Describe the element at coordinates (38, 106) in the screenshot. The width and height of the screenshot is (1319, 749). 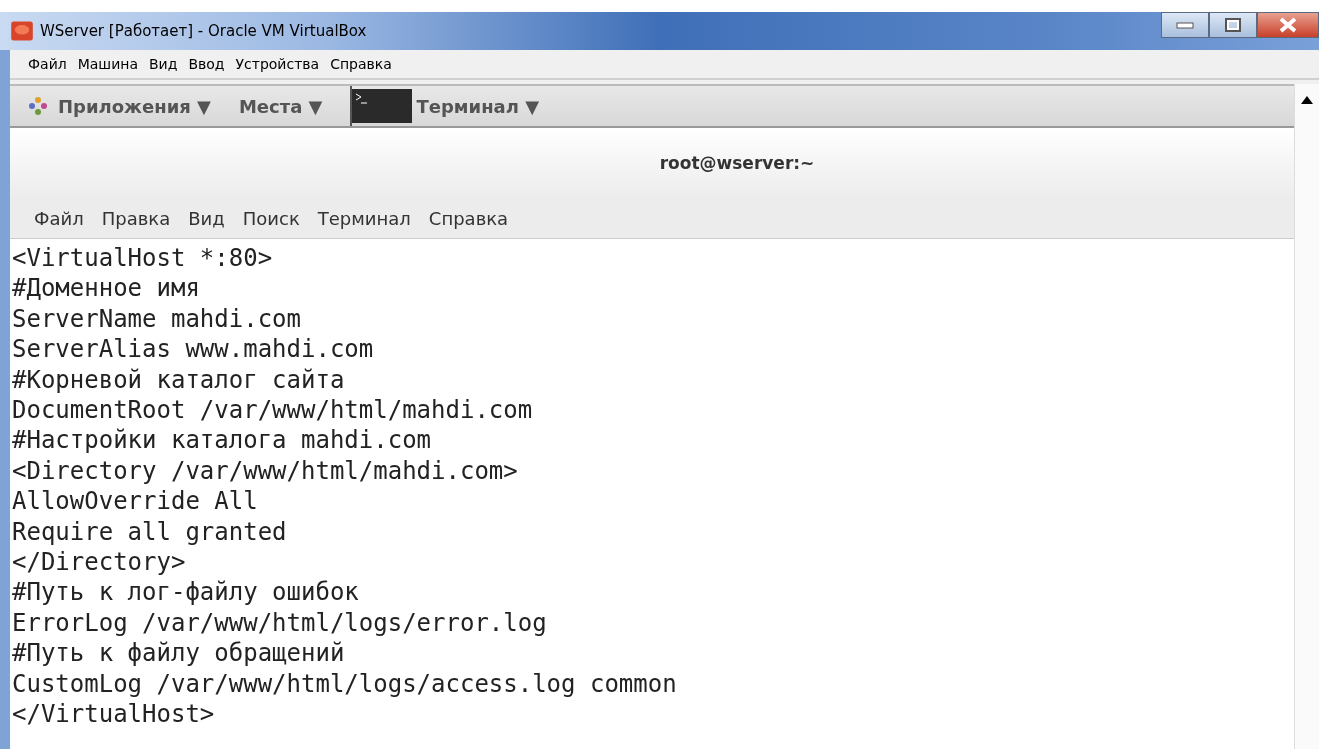
I see `flower-icon` at that location.